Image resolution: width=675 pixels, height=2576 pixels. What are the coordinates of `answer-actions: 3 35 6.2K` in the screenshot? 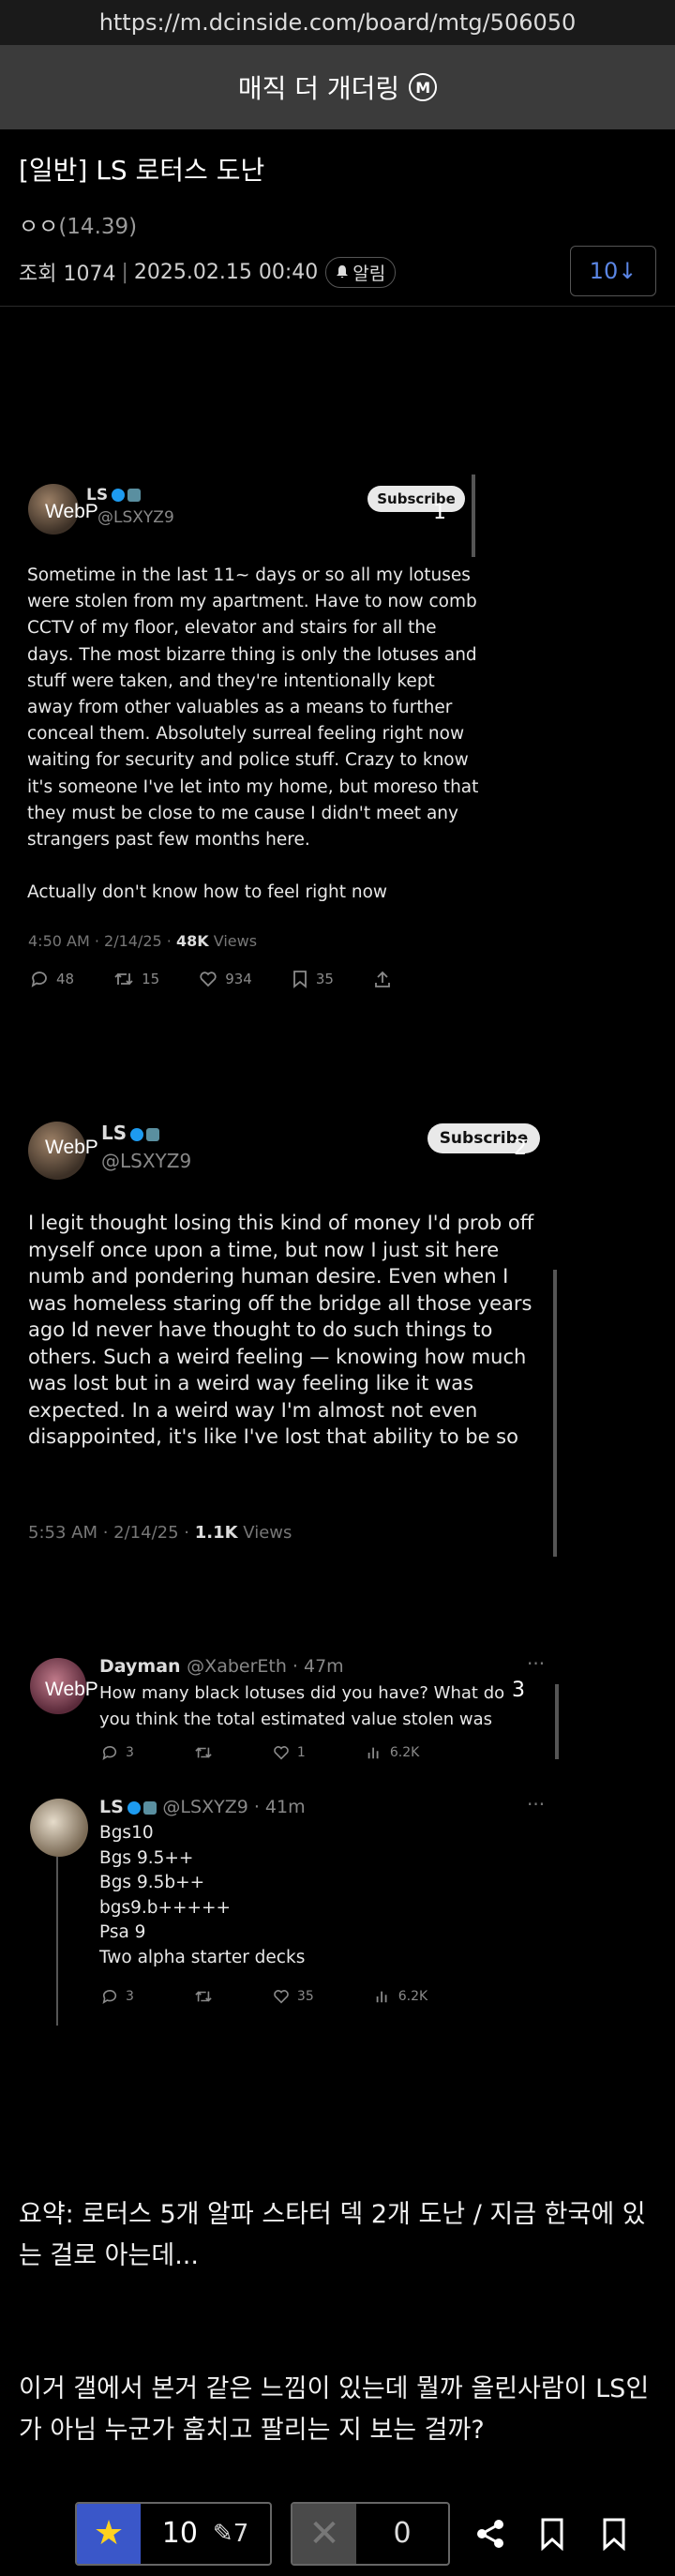 It's located at (264, 1996).